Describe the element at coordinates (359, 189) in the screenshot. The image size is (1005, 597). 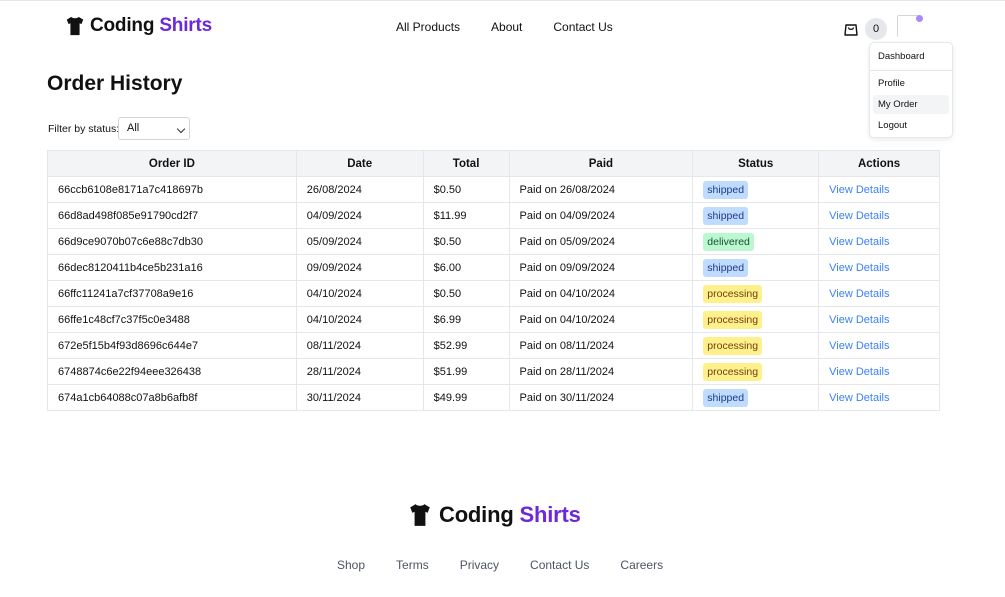
I see `order-date-cell: 26/08/2024` at that location.